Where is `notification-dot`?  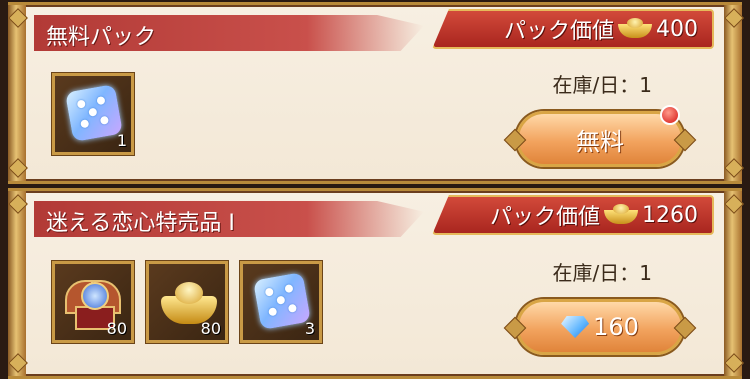
notification-dot is located at coordinates (670, 115).